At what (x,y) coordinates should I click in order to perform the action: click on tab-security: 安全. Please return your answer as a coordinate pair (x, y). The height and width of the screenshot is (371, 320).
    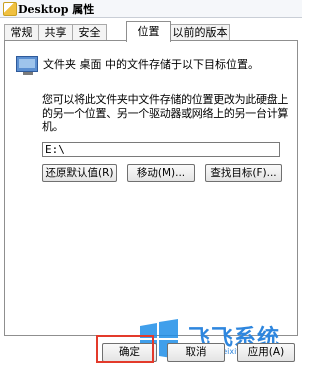
    Looking at the image, I should click on (89, 32).